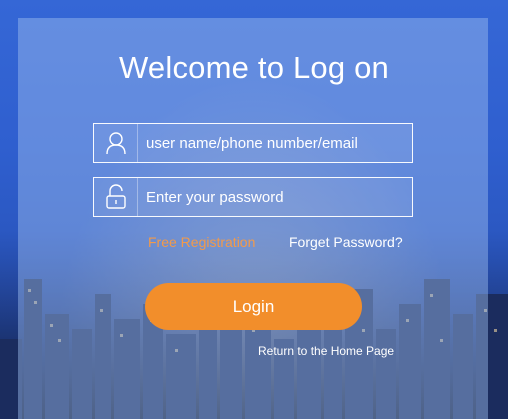 The image size is (508, 419). Describe the element at coordinates (201, 242) in the screenshot. I see `free-registration-link: Free Registration` at that location.